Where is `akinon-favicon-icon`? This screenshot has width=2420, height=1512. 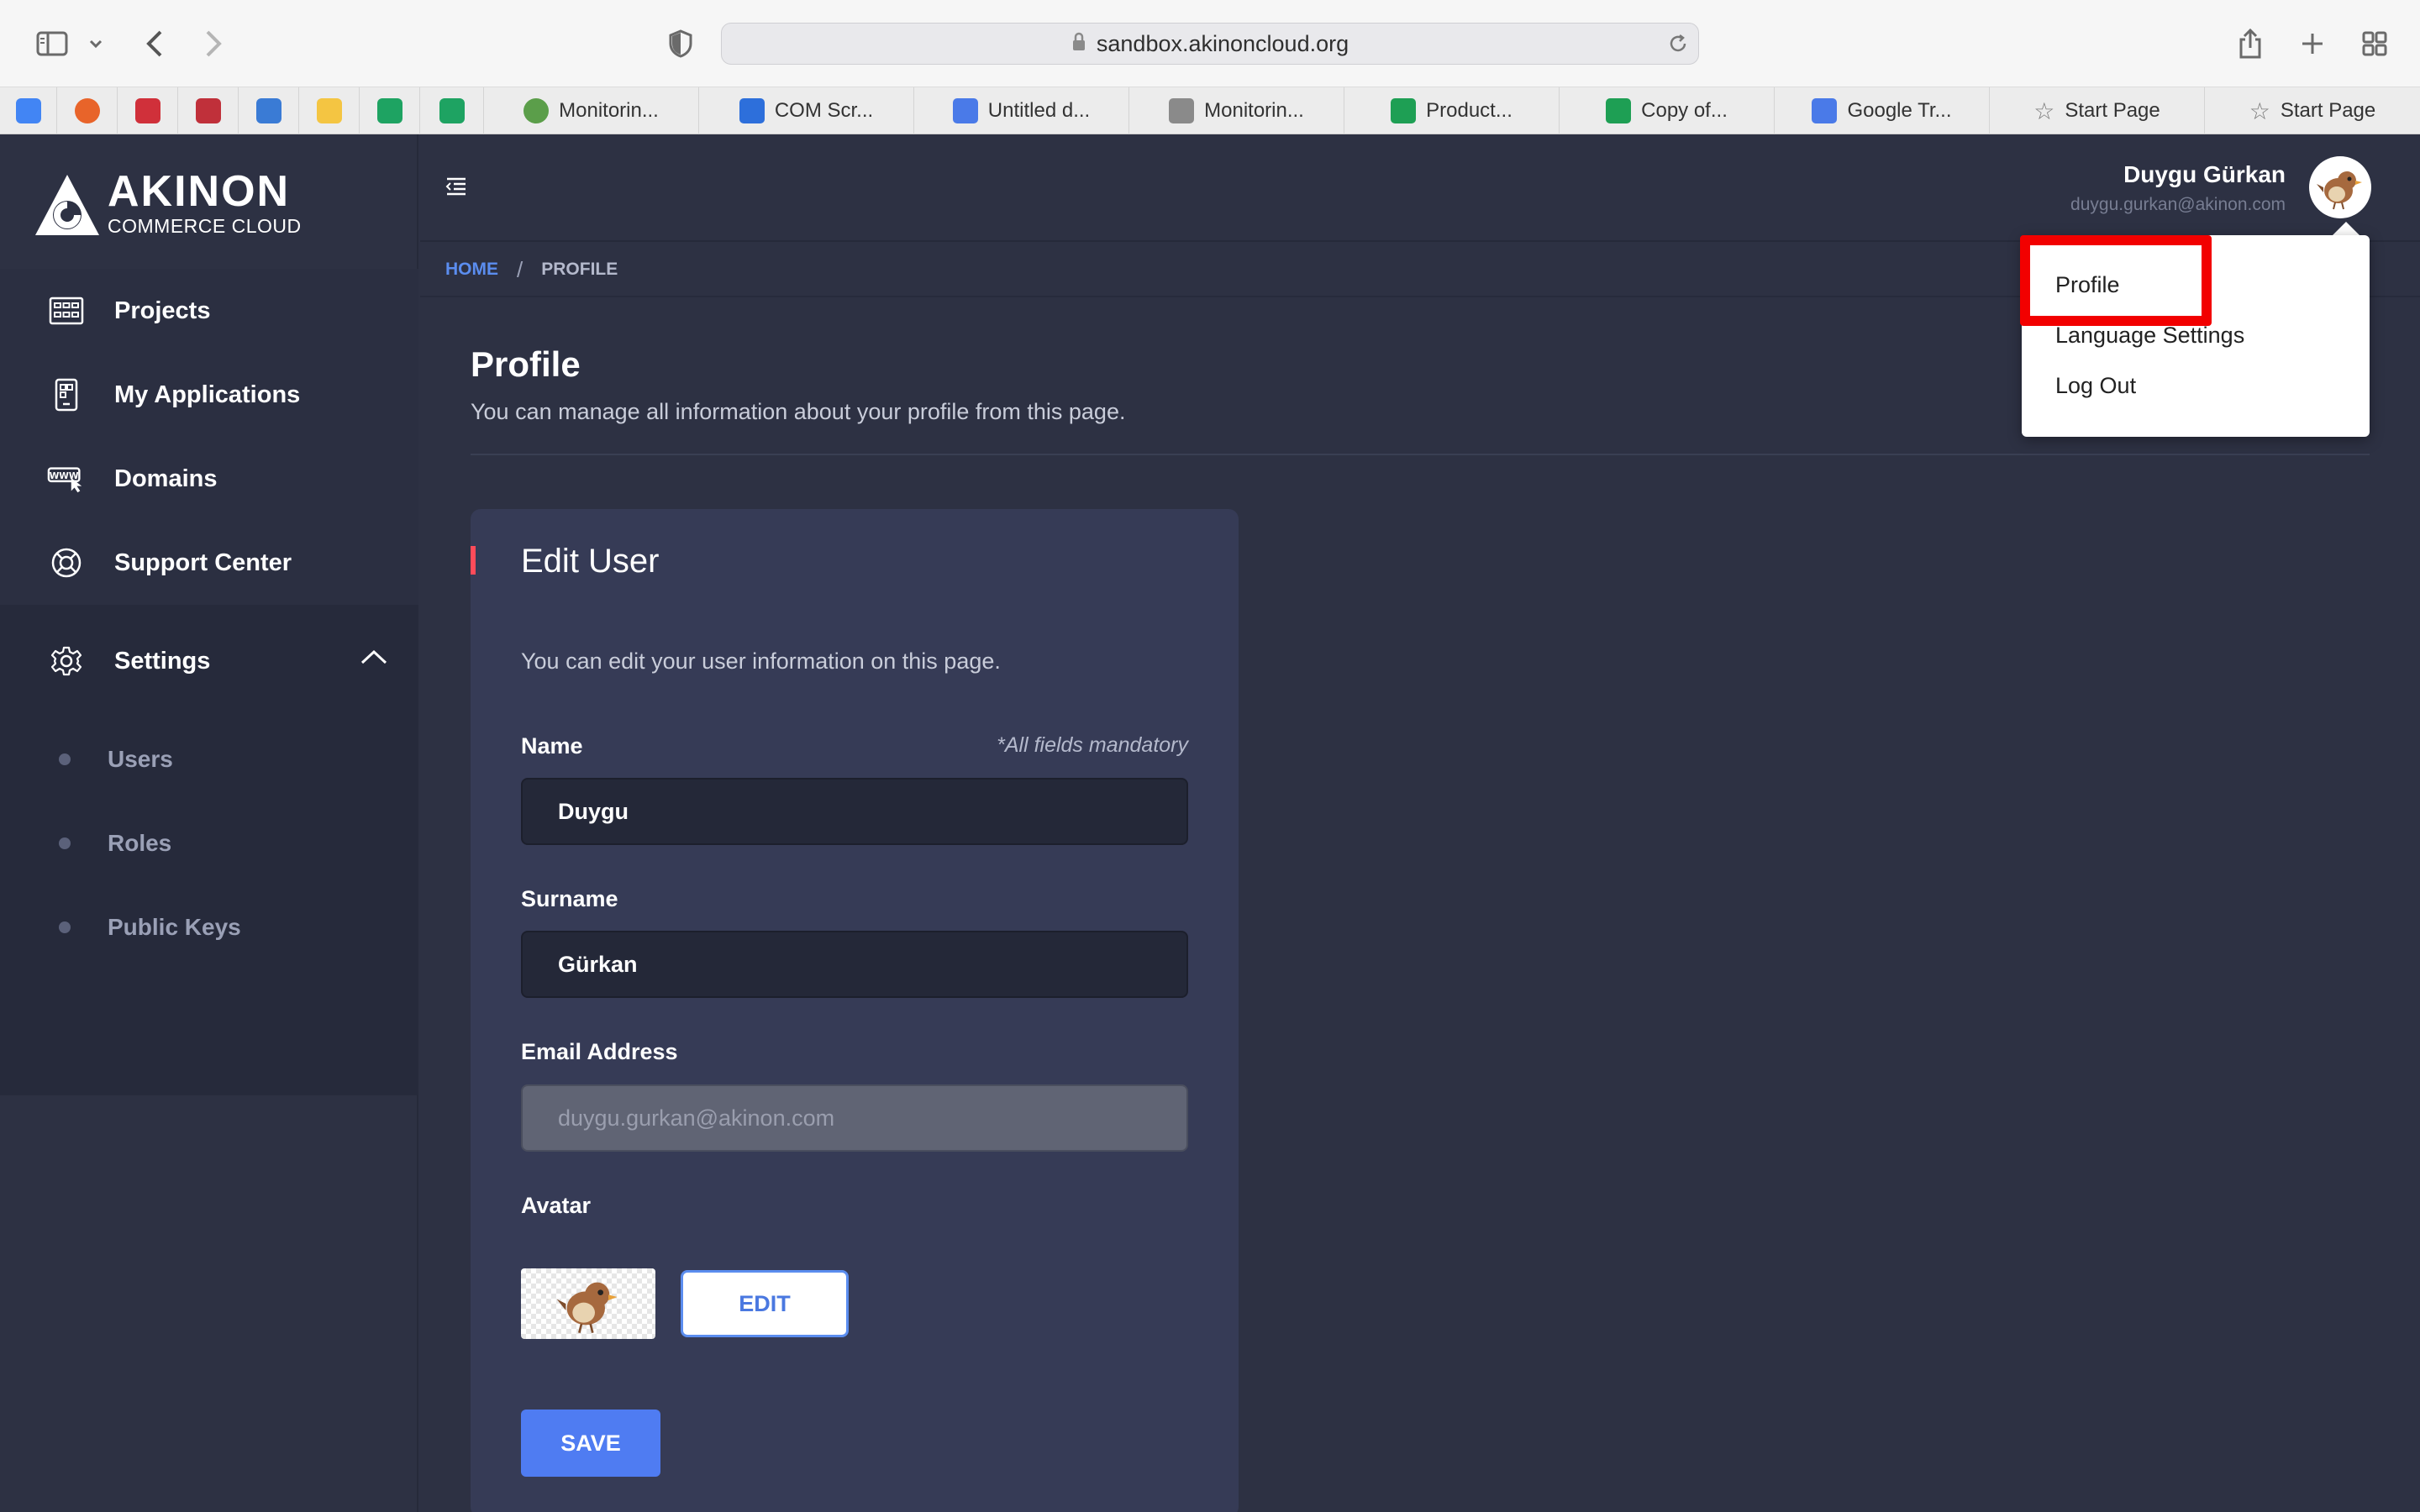
akinon-favicon-icon is located at coordinates (208, 110).